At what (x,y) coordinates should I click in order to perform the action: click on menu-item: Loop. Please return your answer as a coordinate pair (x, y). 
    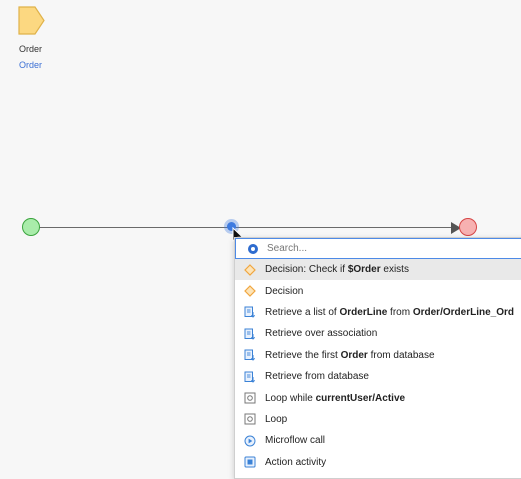
    Looking at the image, I should click on (378, 419).